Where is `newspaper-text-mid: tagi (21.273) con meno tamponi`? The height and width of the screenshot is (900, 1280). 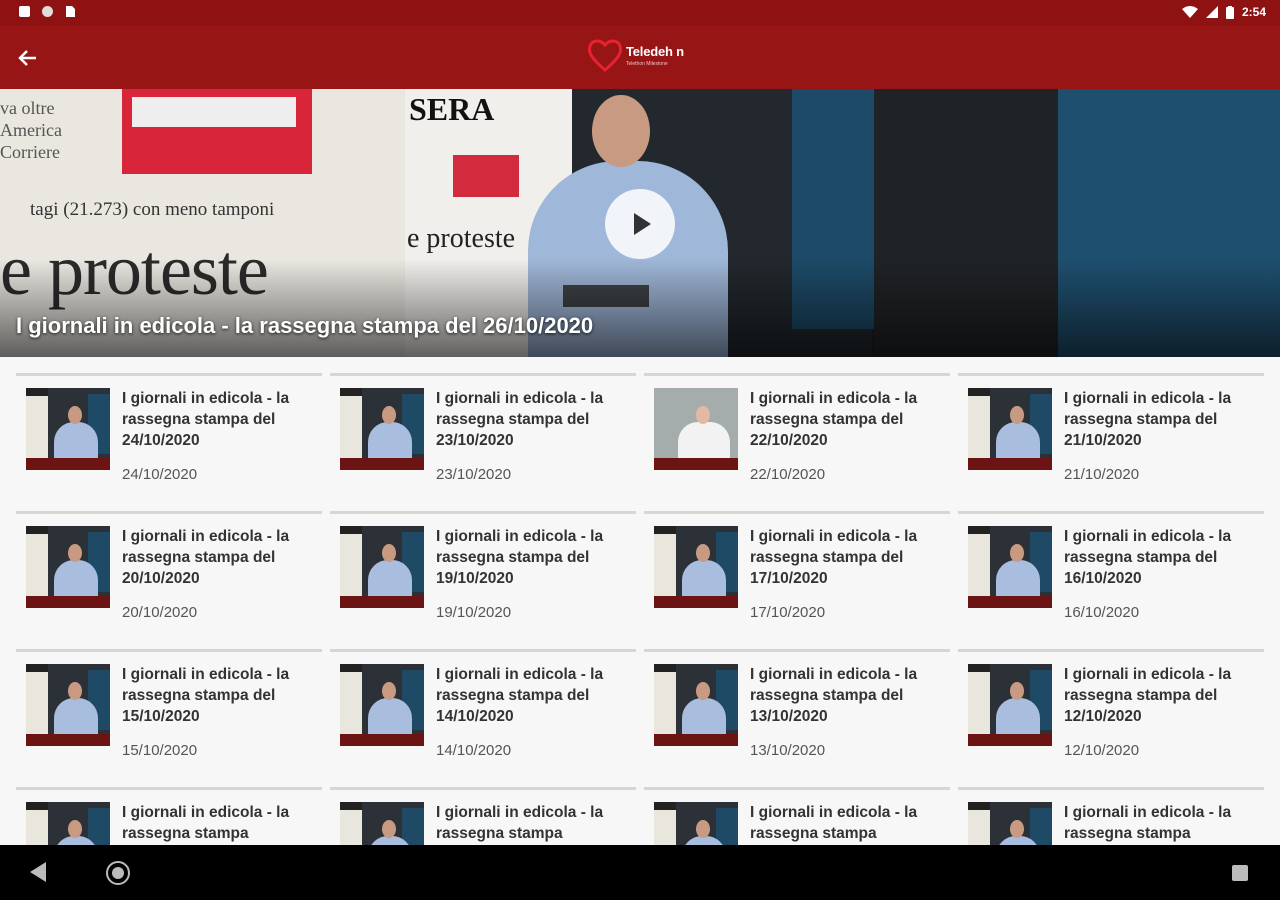
newspaper-text-mid: tagi (21.273) con meno tamponi is located at coordinates (152, 209).